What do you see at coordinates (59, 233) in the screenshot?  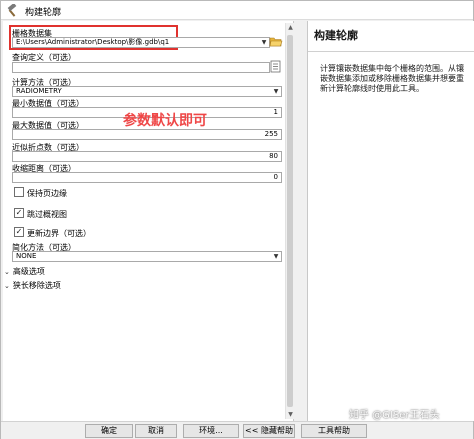 I see `update-boundary-label: 更新边界（可选）` at bounding box center [59, 233].